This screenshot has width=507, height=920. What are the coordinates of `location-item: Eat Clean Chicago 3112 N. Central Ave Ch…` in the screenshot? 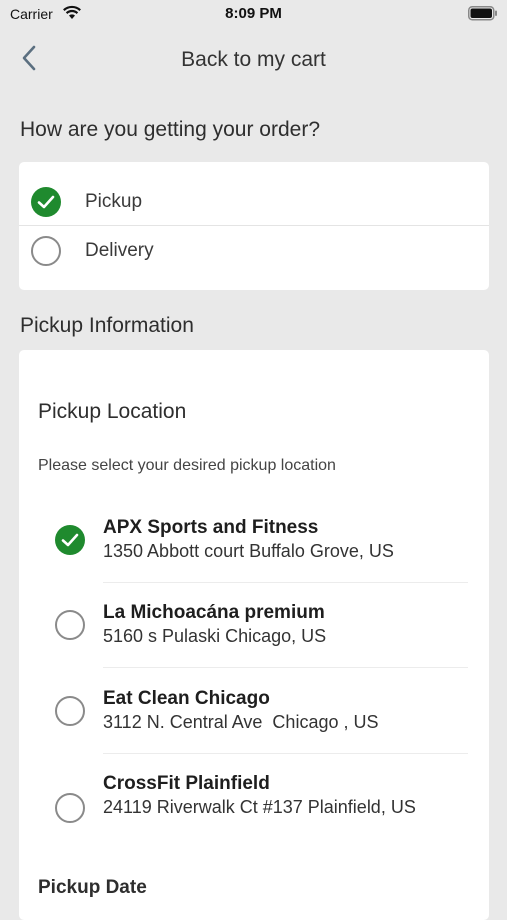 It's located at (253, 720).